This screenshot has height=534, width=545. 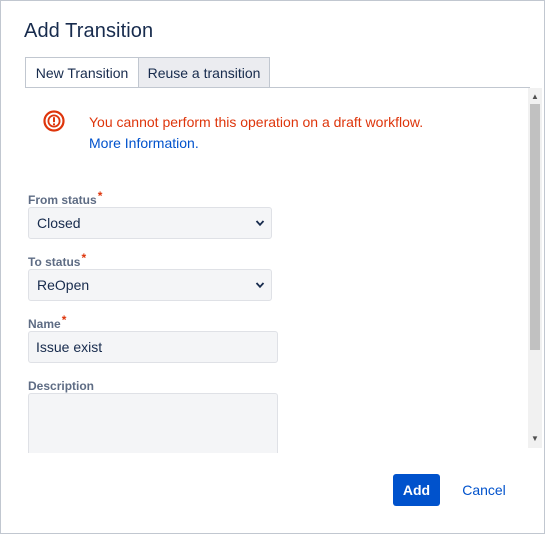 What do you see at coordinates (277, 87) in the screenshot?
I see `tab-content-border` at bounding box center [277, 87].